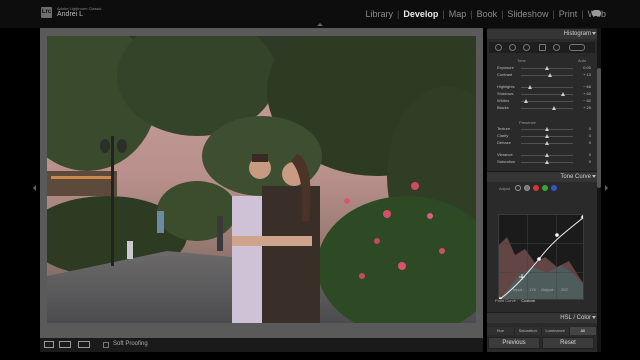  What do you see at coordinates (84, 344) in the screenshot?
I see `compare-view-icon` at bounding box center [84, 344].